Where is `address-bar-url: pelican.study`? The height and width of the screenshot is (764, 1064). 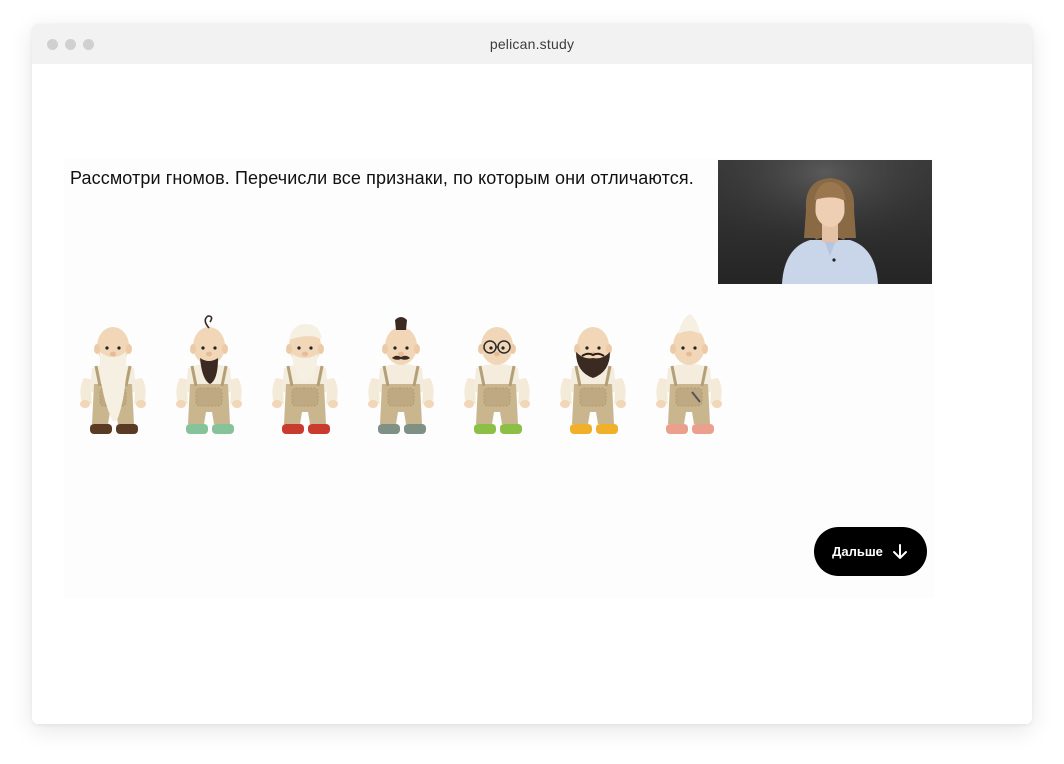
address-bar-url: pelican.study is located at coordinates (532, 44).